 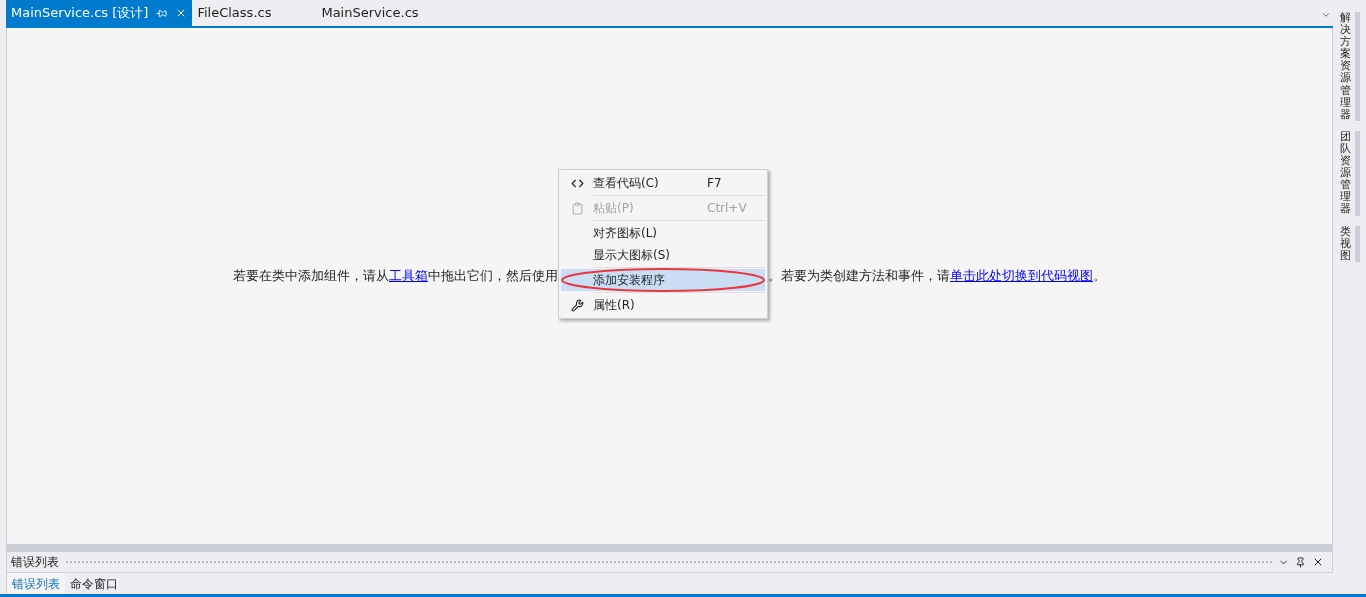 I want to click on side-tab: 团队资源管理器, so click(x=1349, y=173).